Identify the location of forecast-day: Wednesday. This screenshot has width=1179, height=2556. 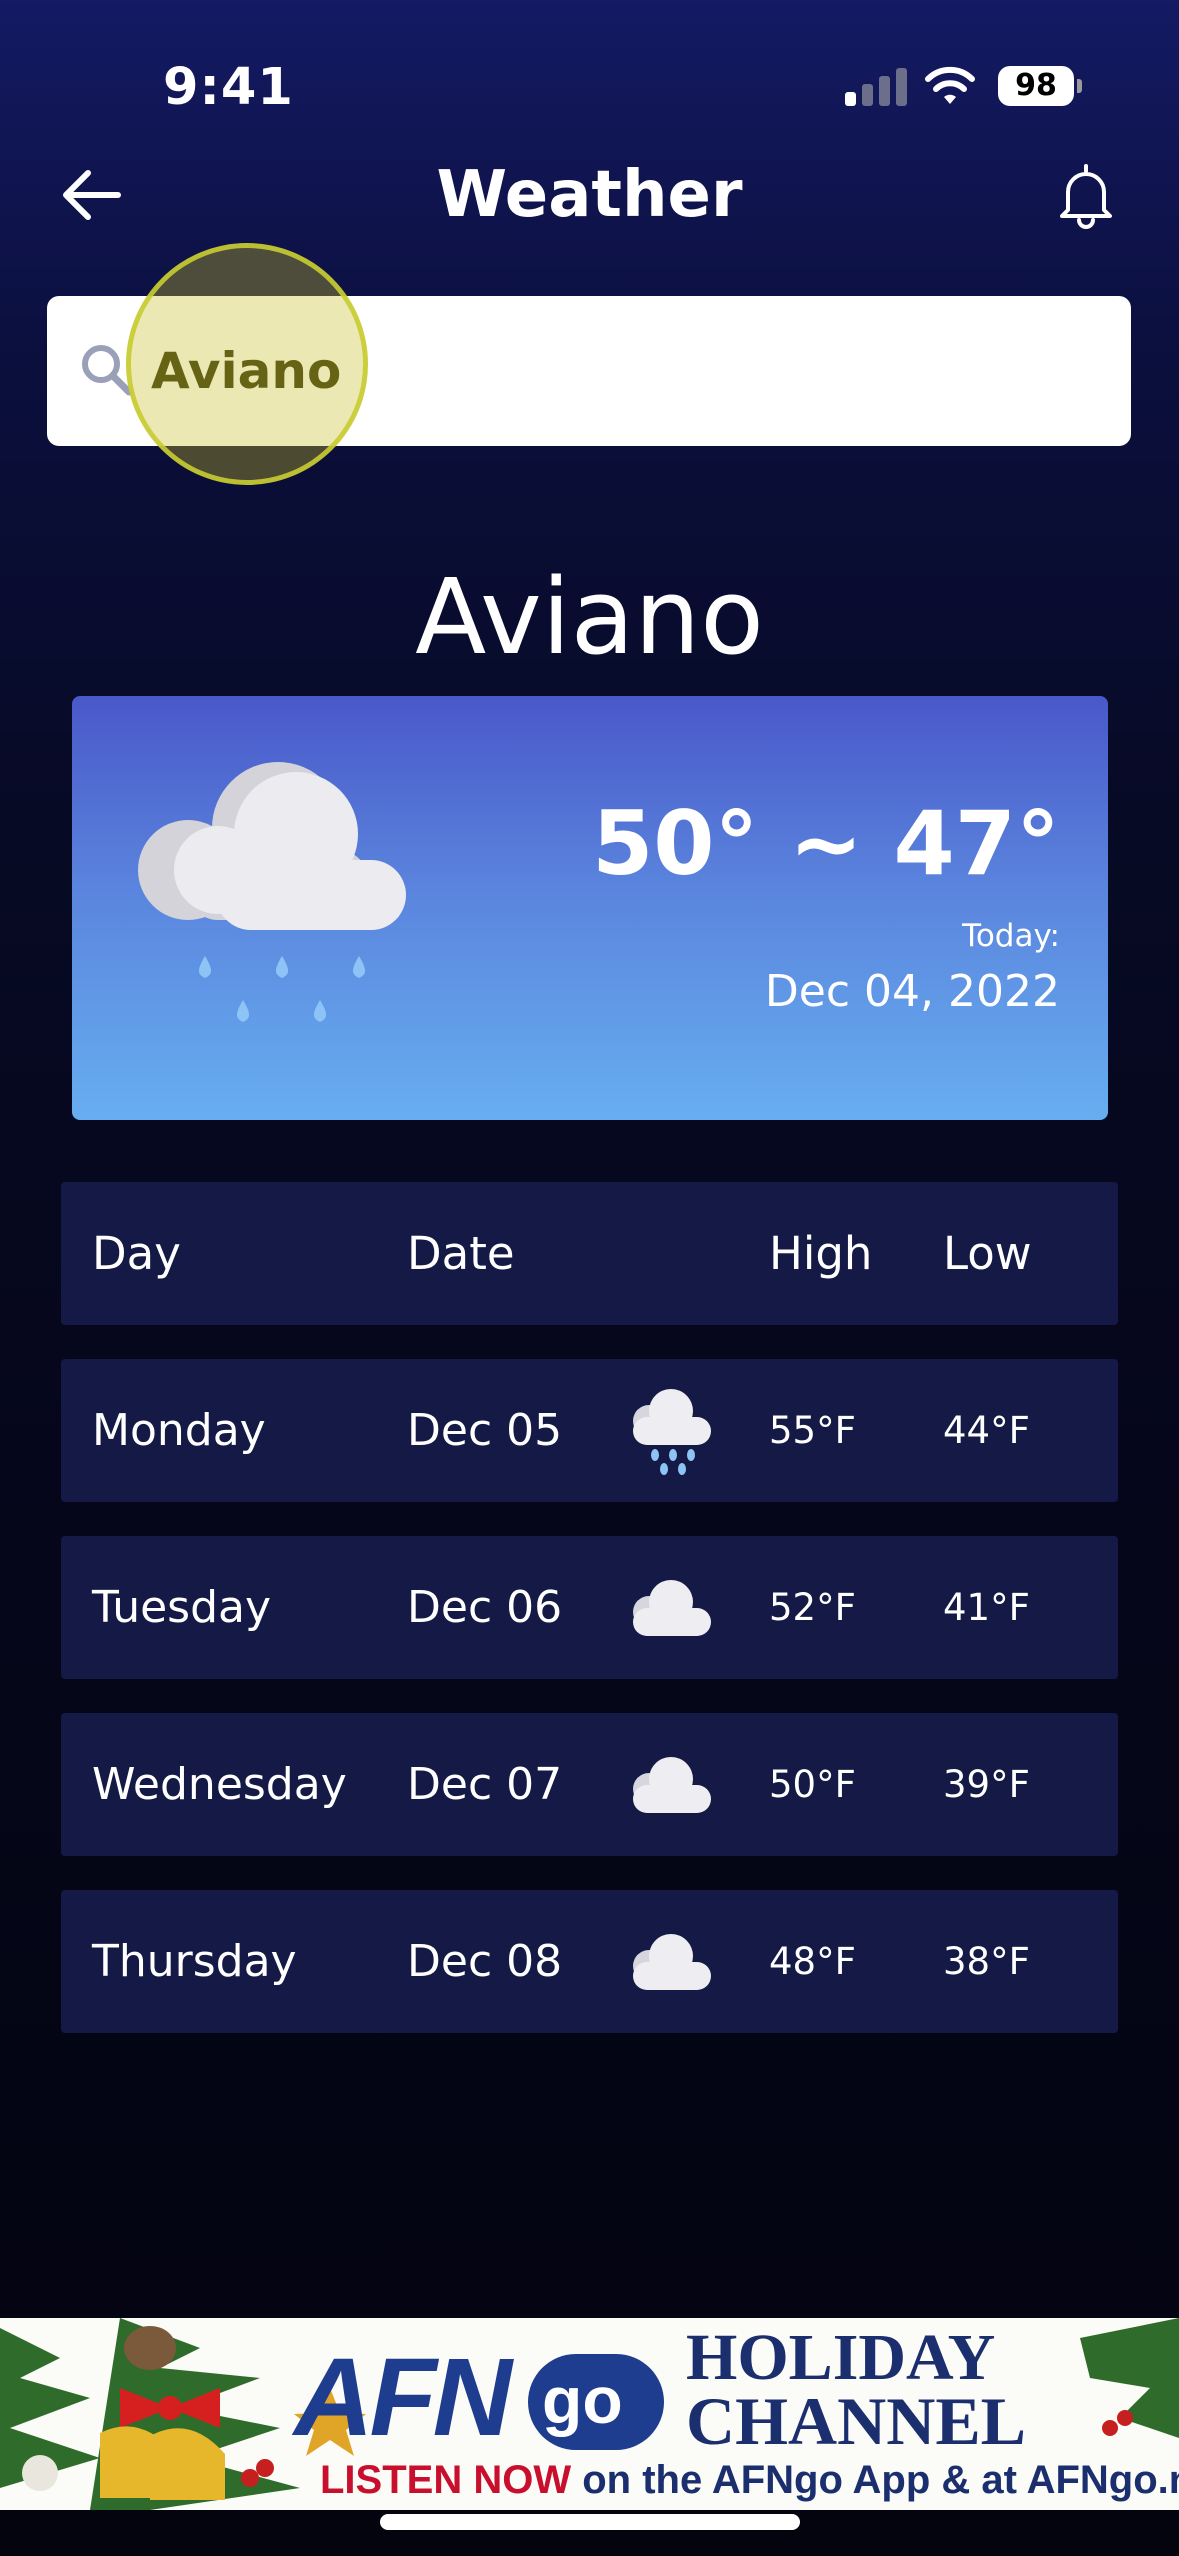
(219, 1784).